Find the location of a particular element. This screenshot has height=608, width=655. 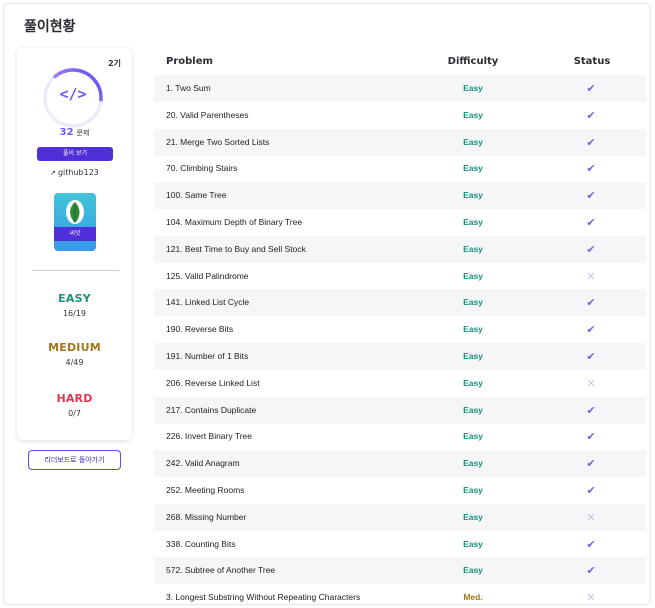

problem-title: 100. Same Tree is located at coordinates (196, 195).